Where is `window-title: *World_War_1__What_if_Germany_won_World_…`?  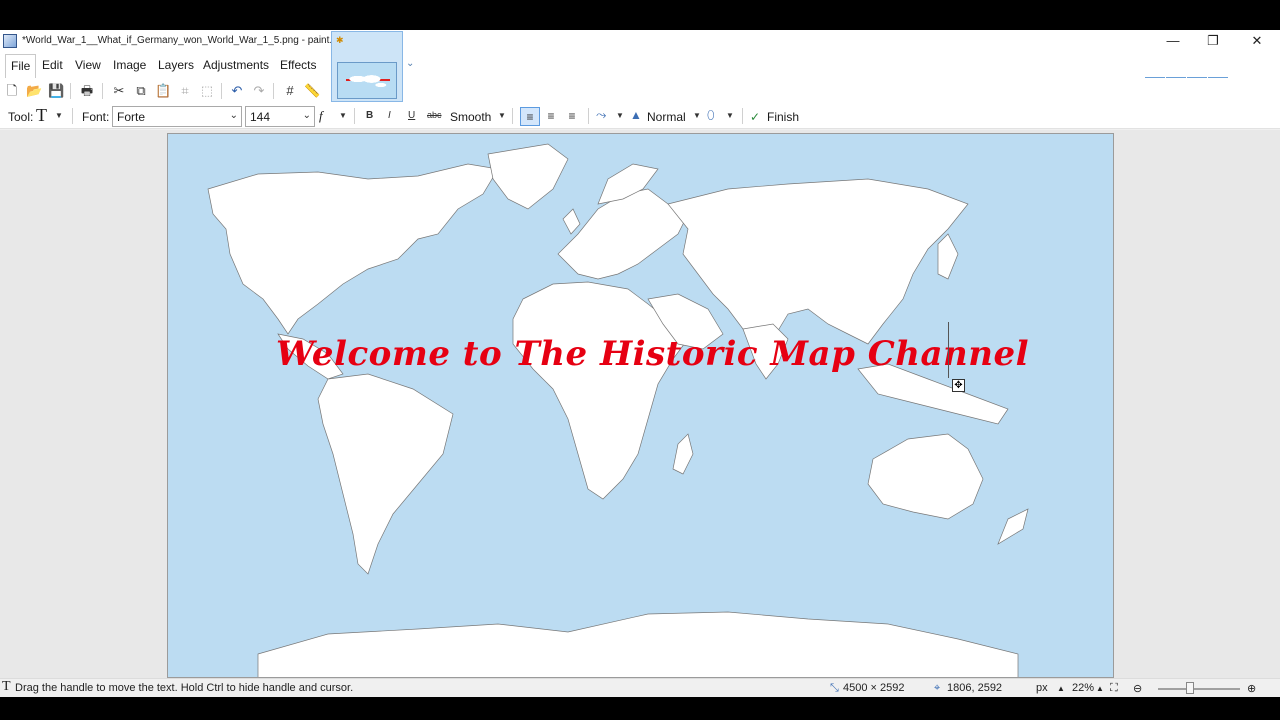 window-title: *World_War_1__What_if_Germany_won_World_… is located at coordinates (197, 40).